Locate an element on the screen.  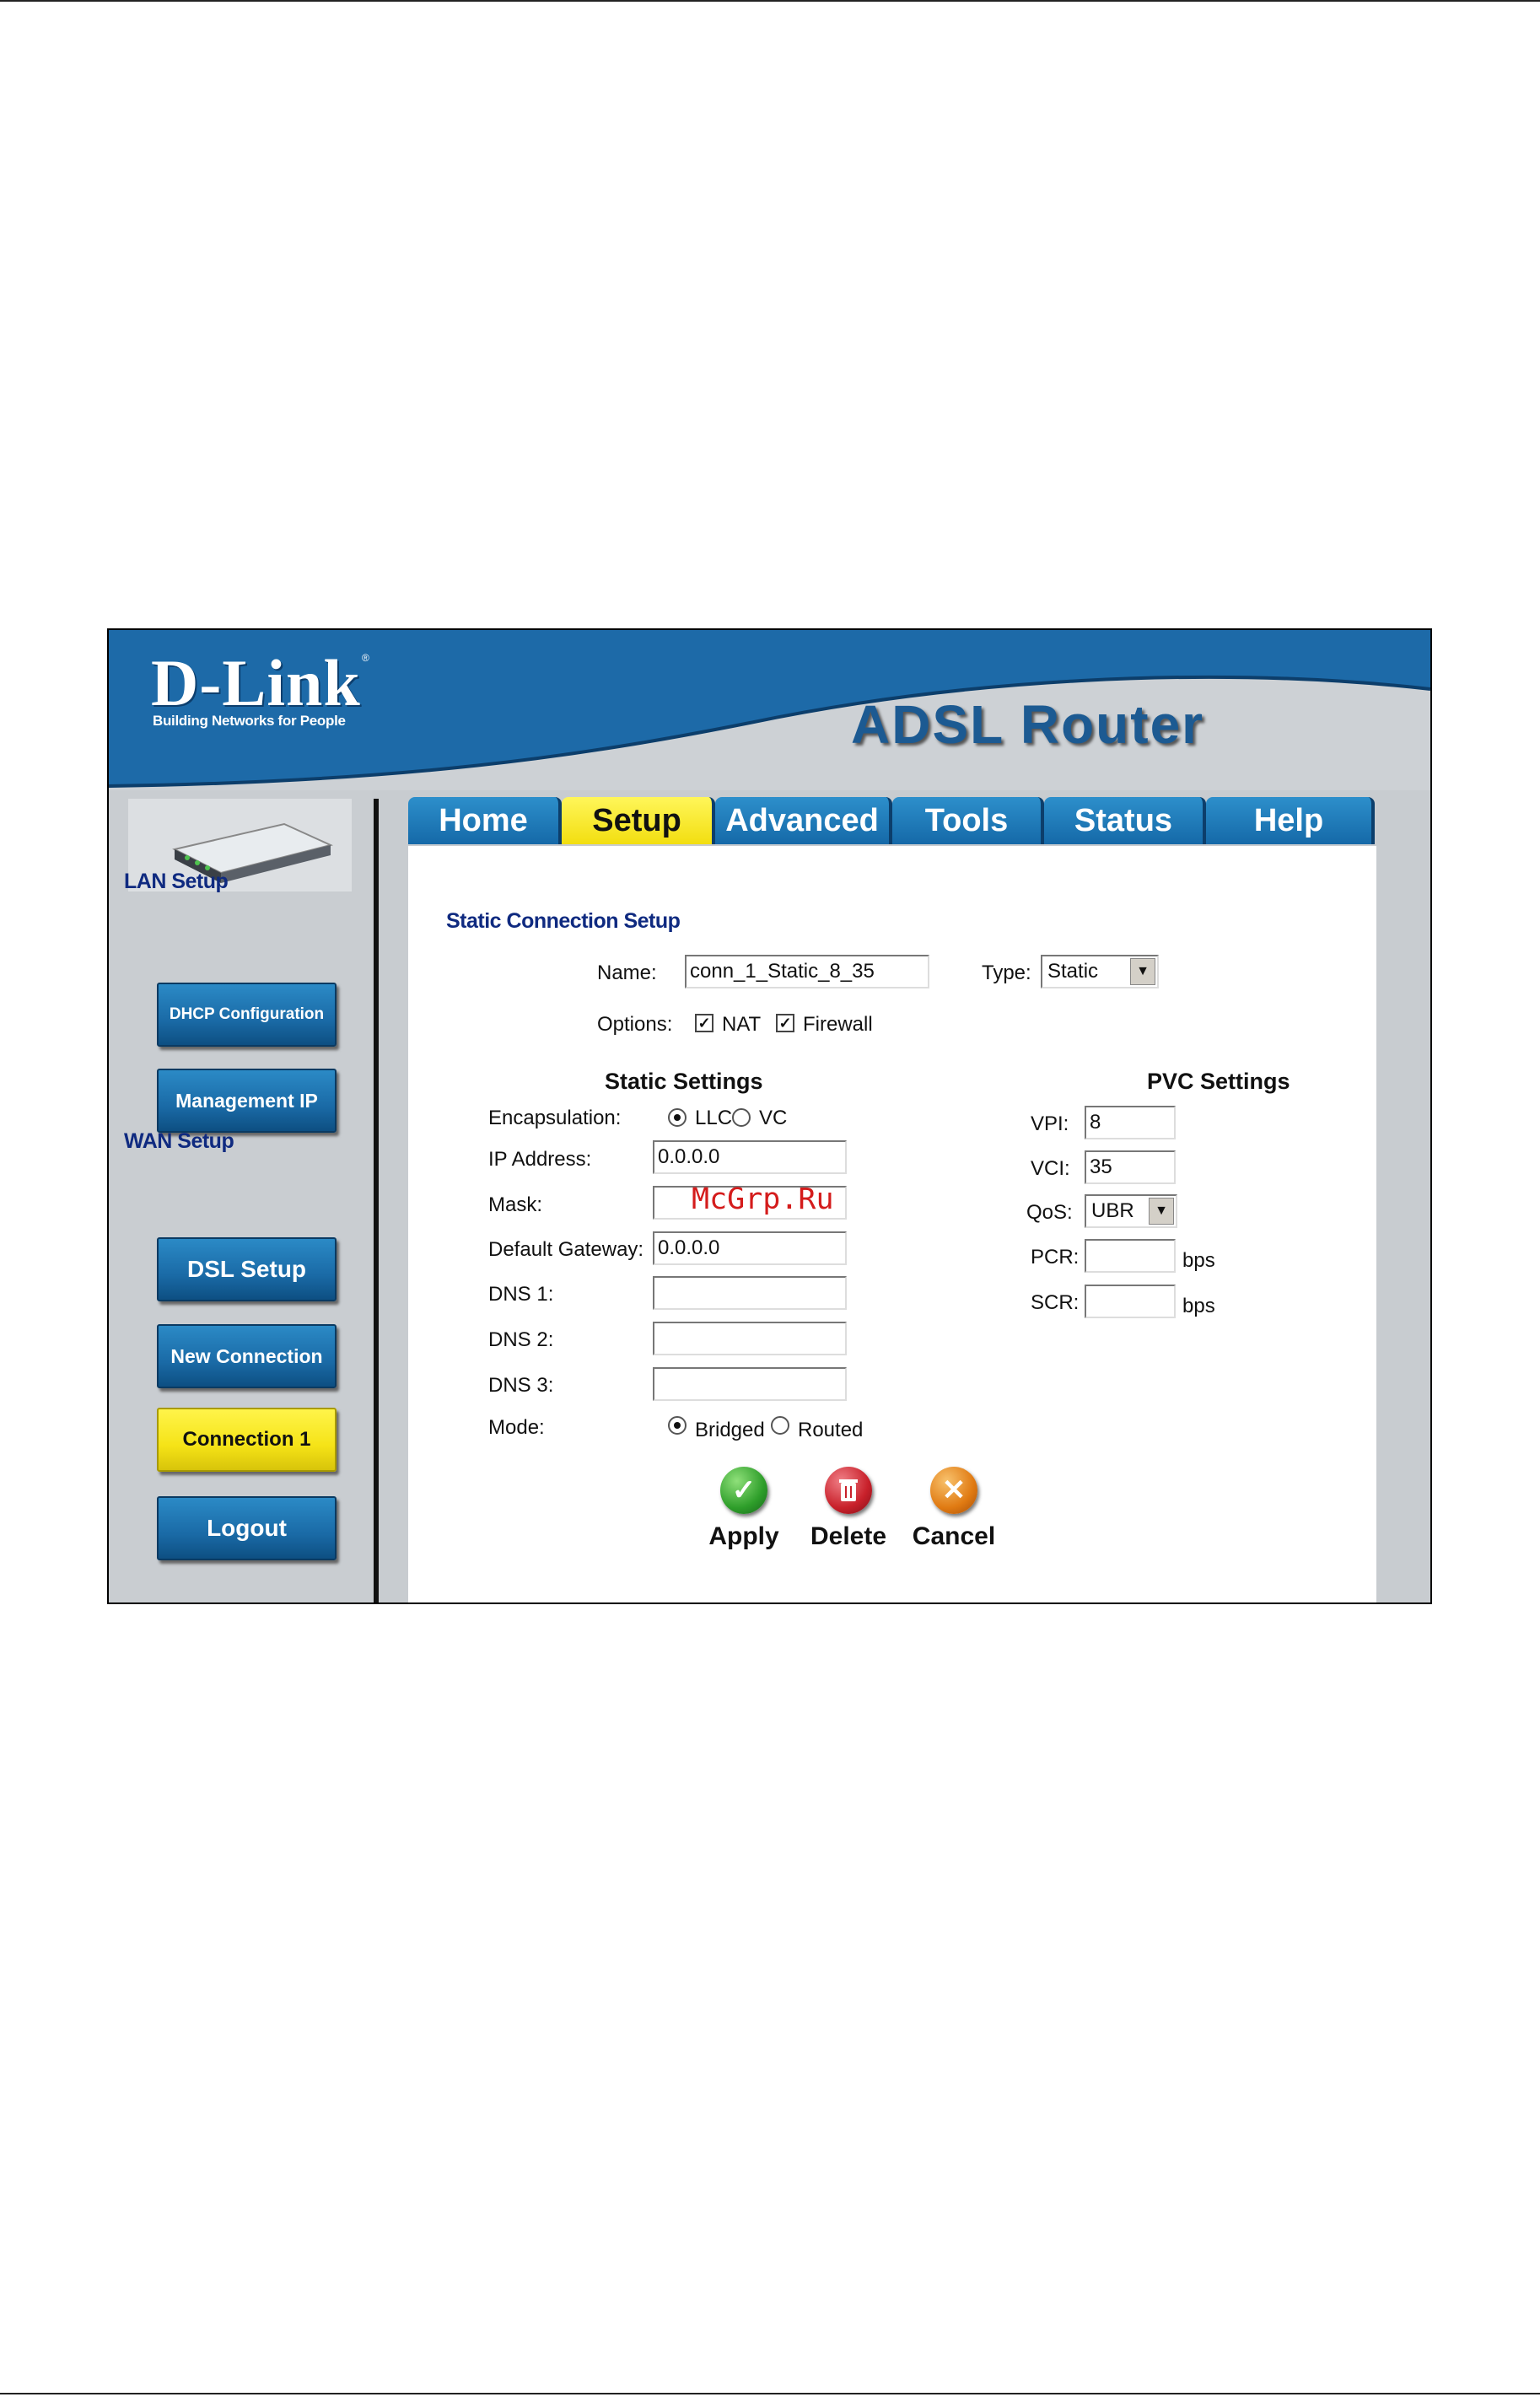
static-settings-header: Static Settings is located at coordinates (684, 1082).